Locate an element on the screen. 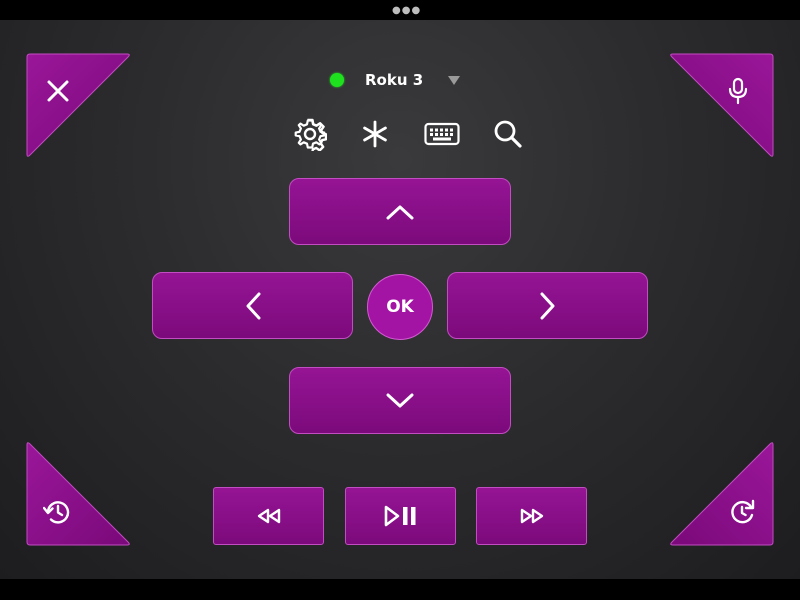 The height and width of the screenshot is (600, 800). ok-button: OK is located at coordinates (400, 307).